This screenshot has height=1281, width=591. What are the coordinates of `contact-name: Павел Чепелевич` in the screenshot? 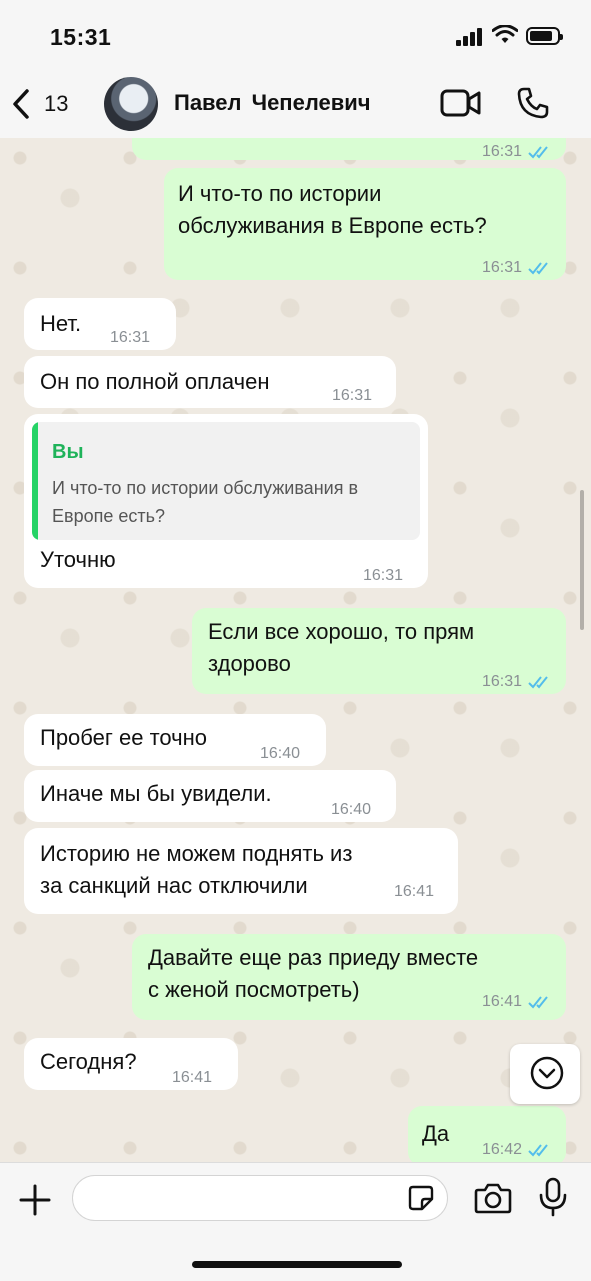 It's located at (272, 103).